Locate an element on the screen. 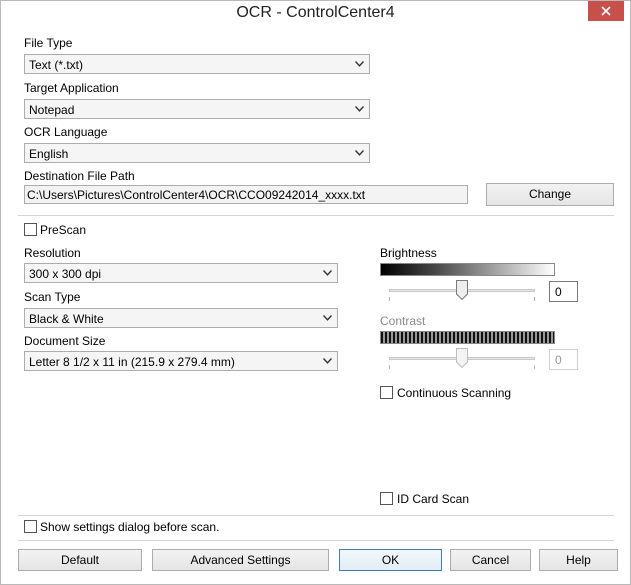 The image size is (631, 585). close-button is located at coordinates (606, 11).